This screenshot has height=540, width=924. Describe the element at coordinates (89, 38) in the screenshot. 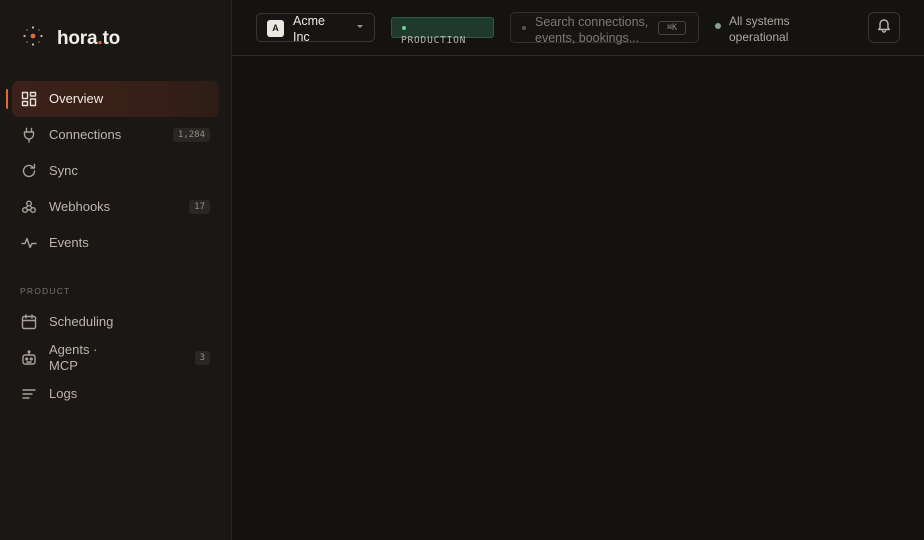

I see `brand-name: hora.to` at that location.